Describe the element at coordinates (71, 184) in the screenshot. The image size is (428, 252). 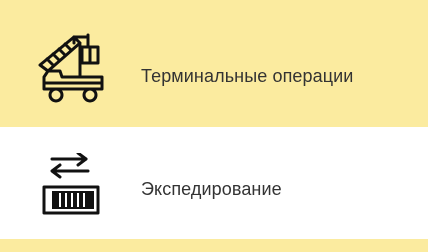
I see `container-transfer-icon` at that location.